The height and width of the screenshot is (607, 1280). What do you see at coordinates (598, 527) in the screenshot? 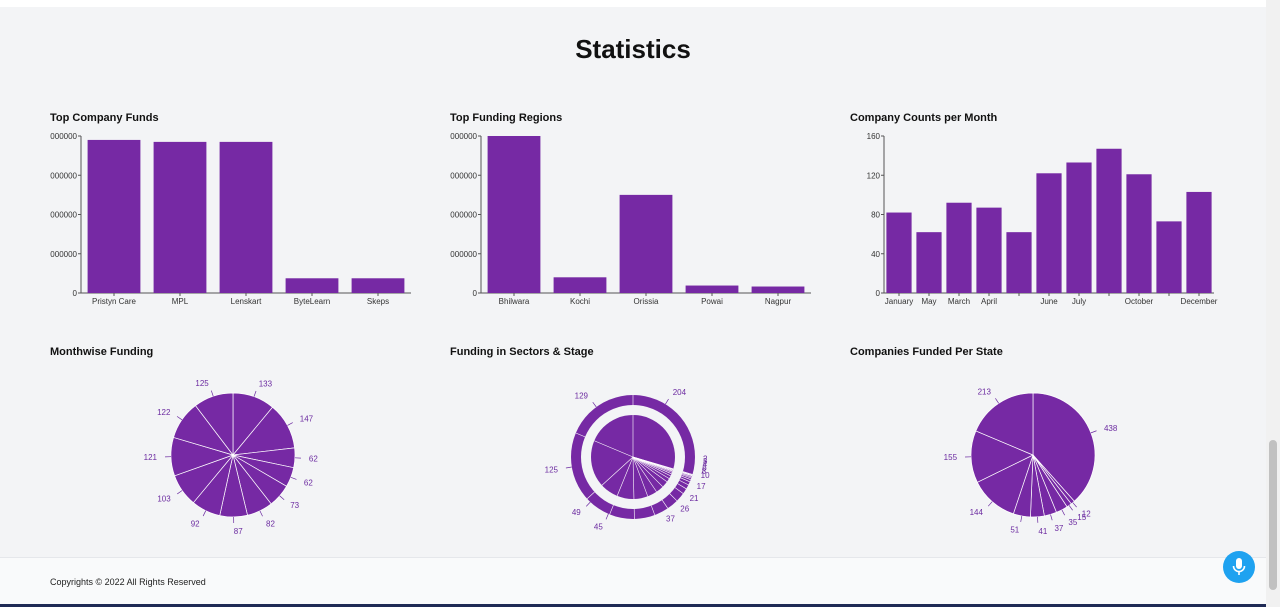
I see `slice-label: 45` at bounding box center [598, 527].